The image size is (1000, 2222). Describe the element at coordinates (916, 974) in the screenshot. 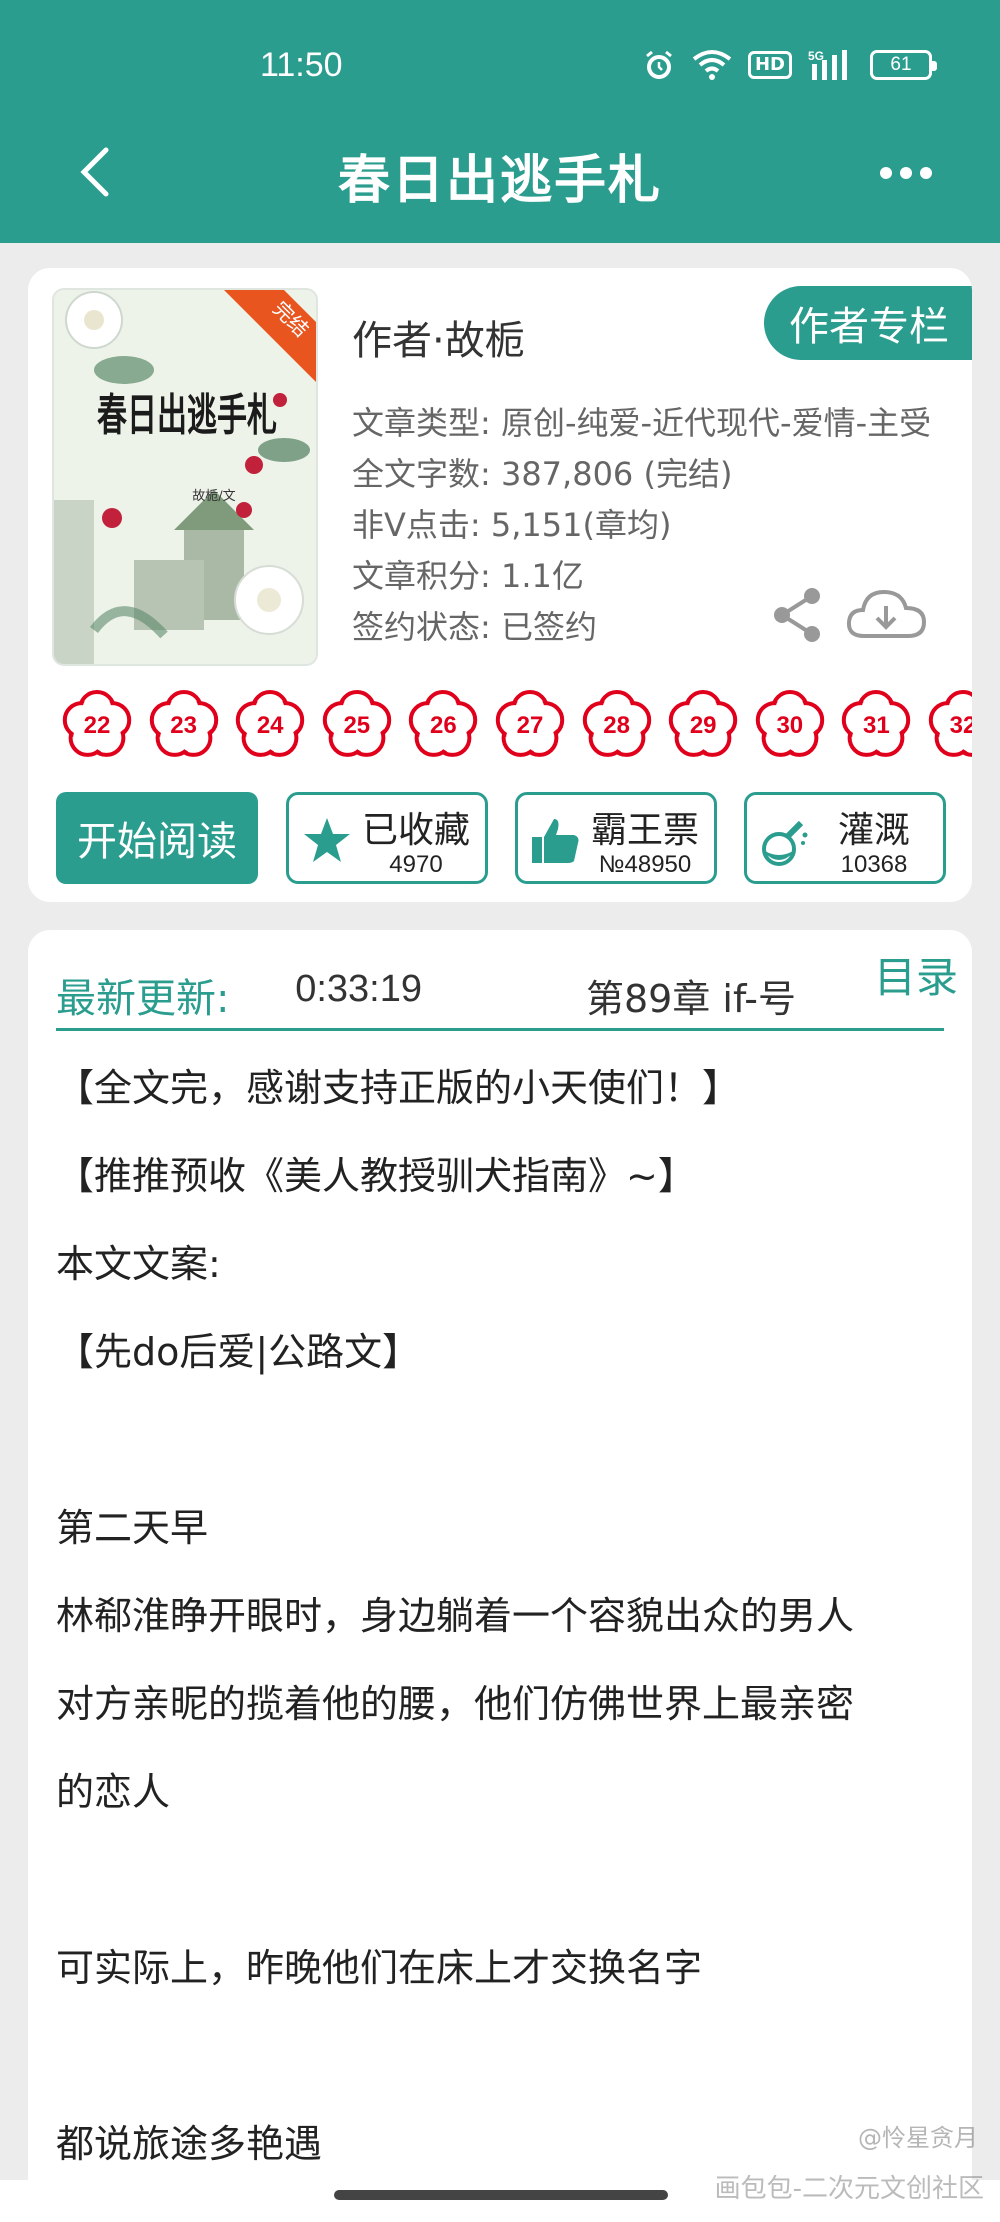

I see `toc-button: 目录` at that location.